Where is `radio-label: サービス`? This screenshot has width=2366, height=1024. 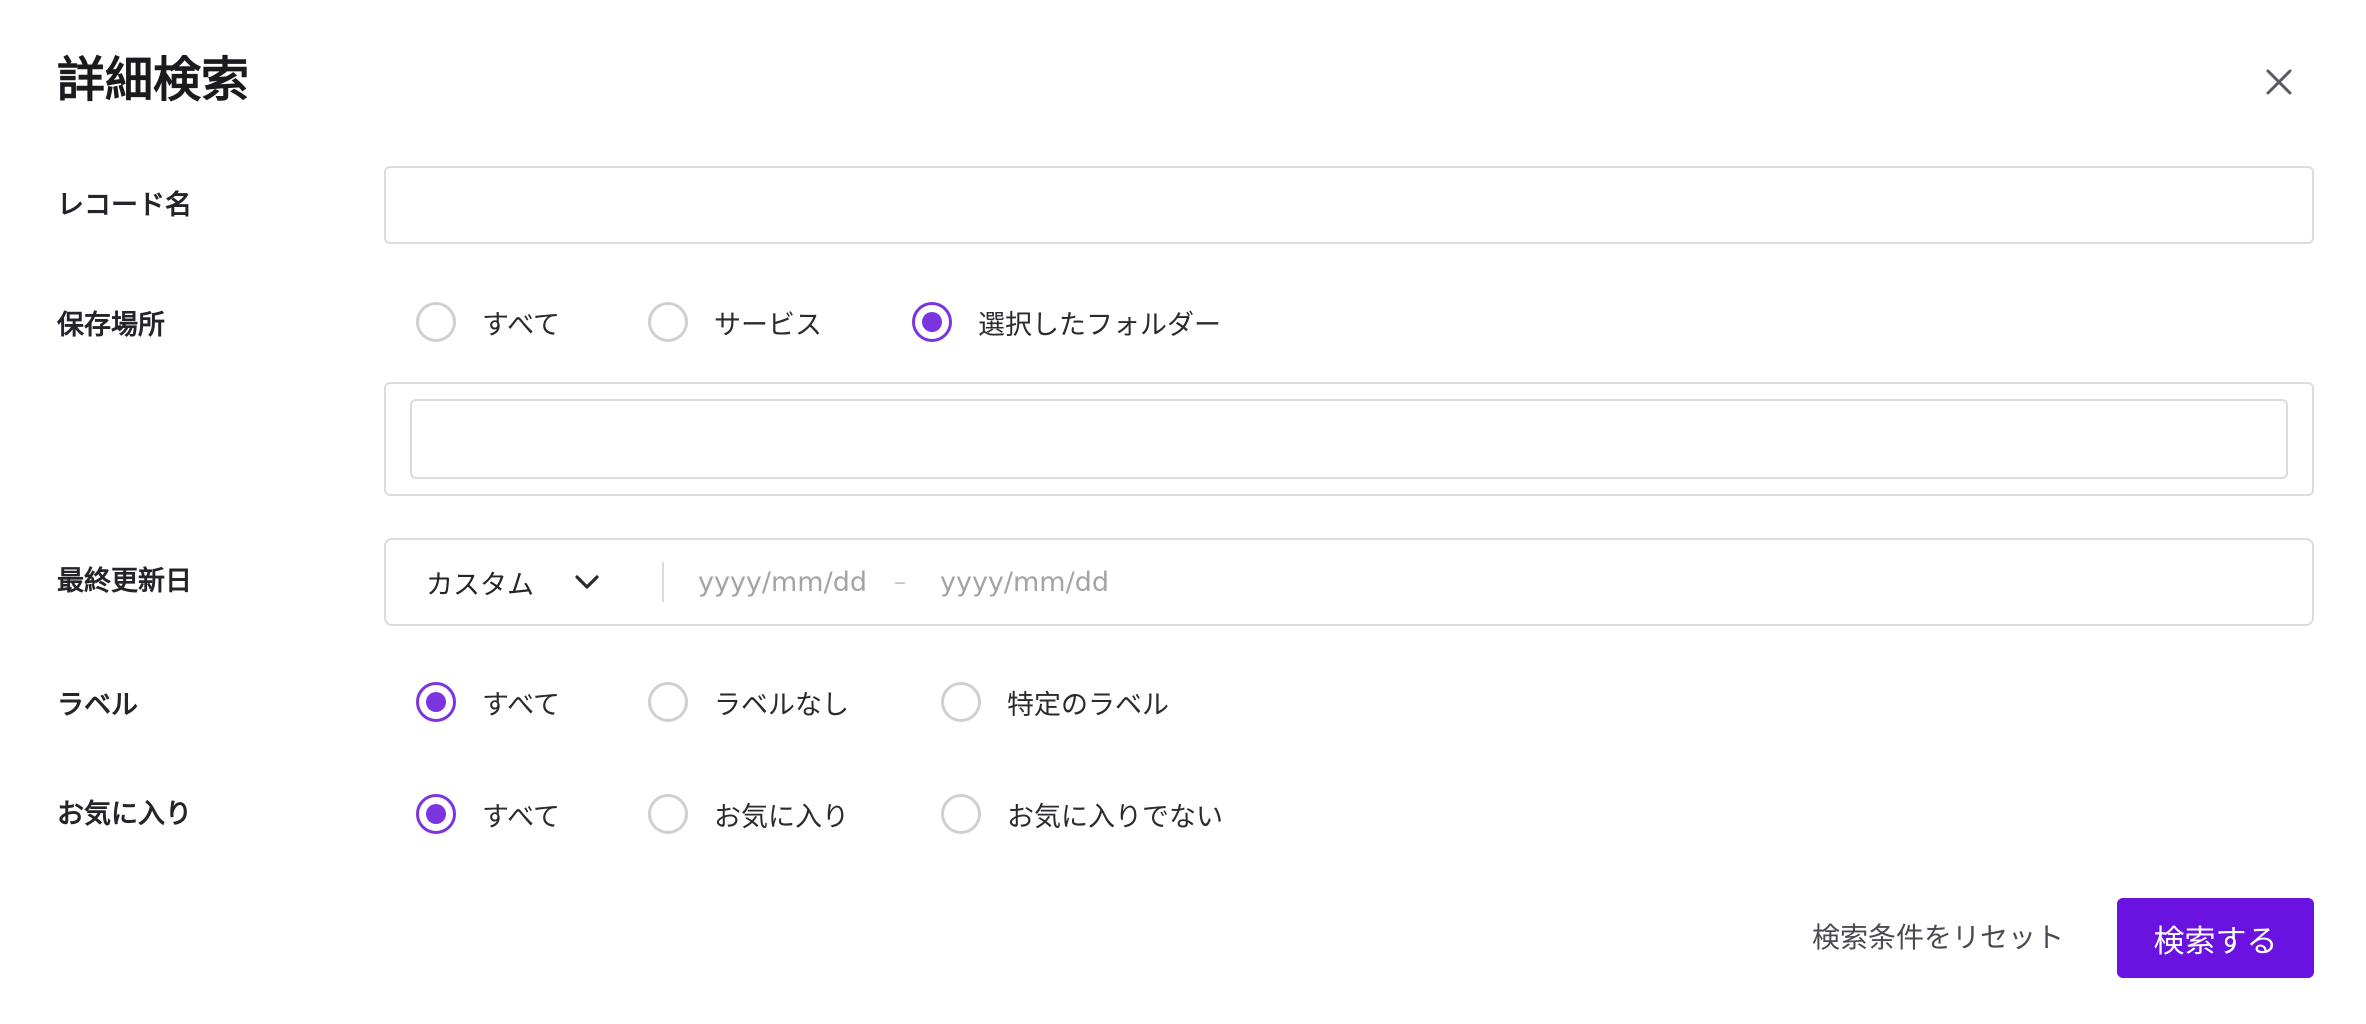 radio-label: サービス is located at coordinates (768, 325).